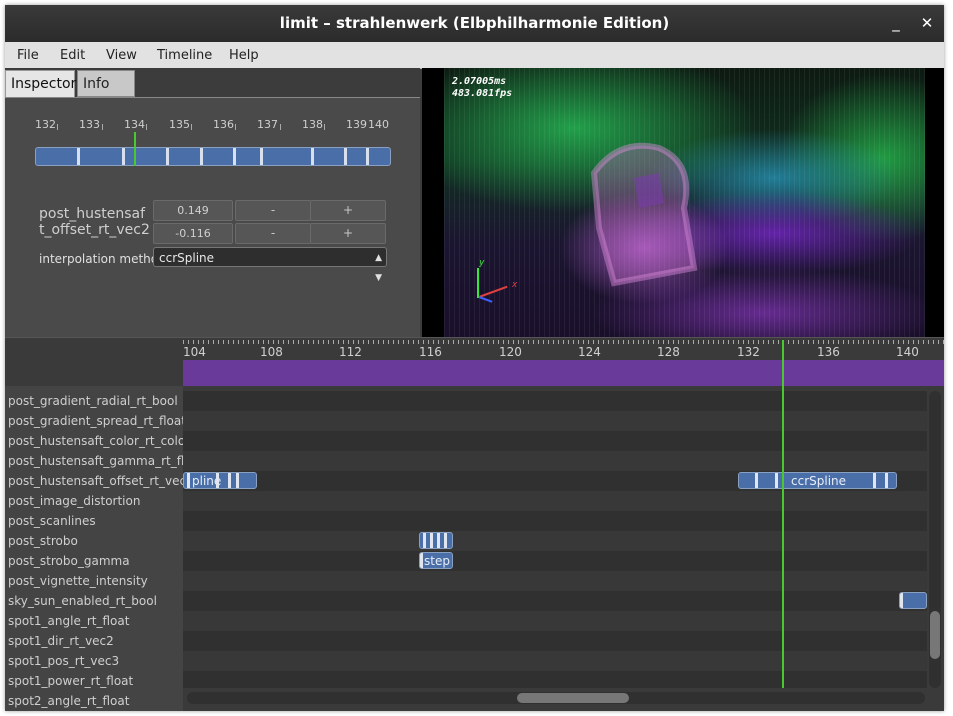  What do you see at coordinates (28, 55) in the screenshot?
I see `menu-file: File` at bounding box center [28, 55].